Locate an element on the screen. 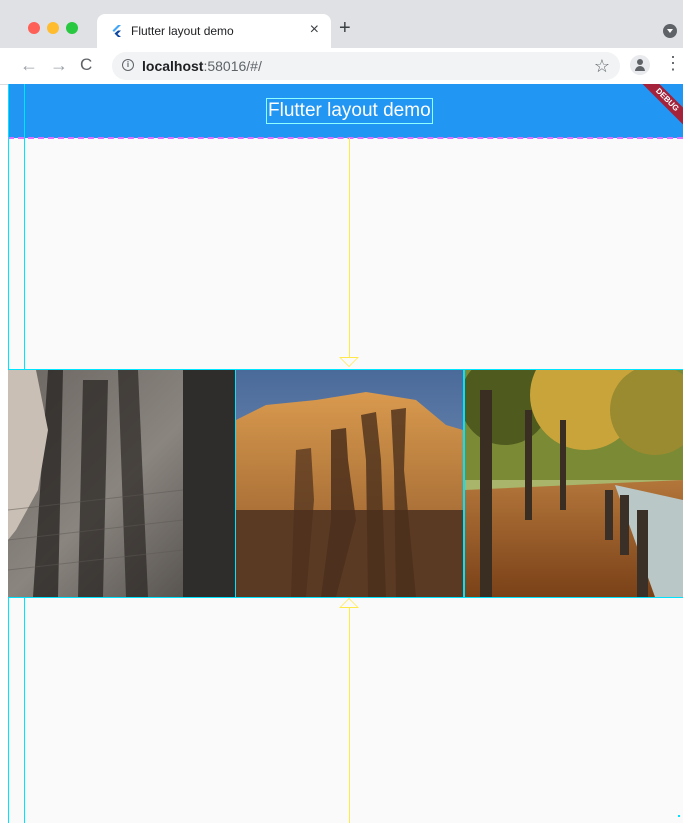  tab-search-icon is located at coordinates (670, 31).